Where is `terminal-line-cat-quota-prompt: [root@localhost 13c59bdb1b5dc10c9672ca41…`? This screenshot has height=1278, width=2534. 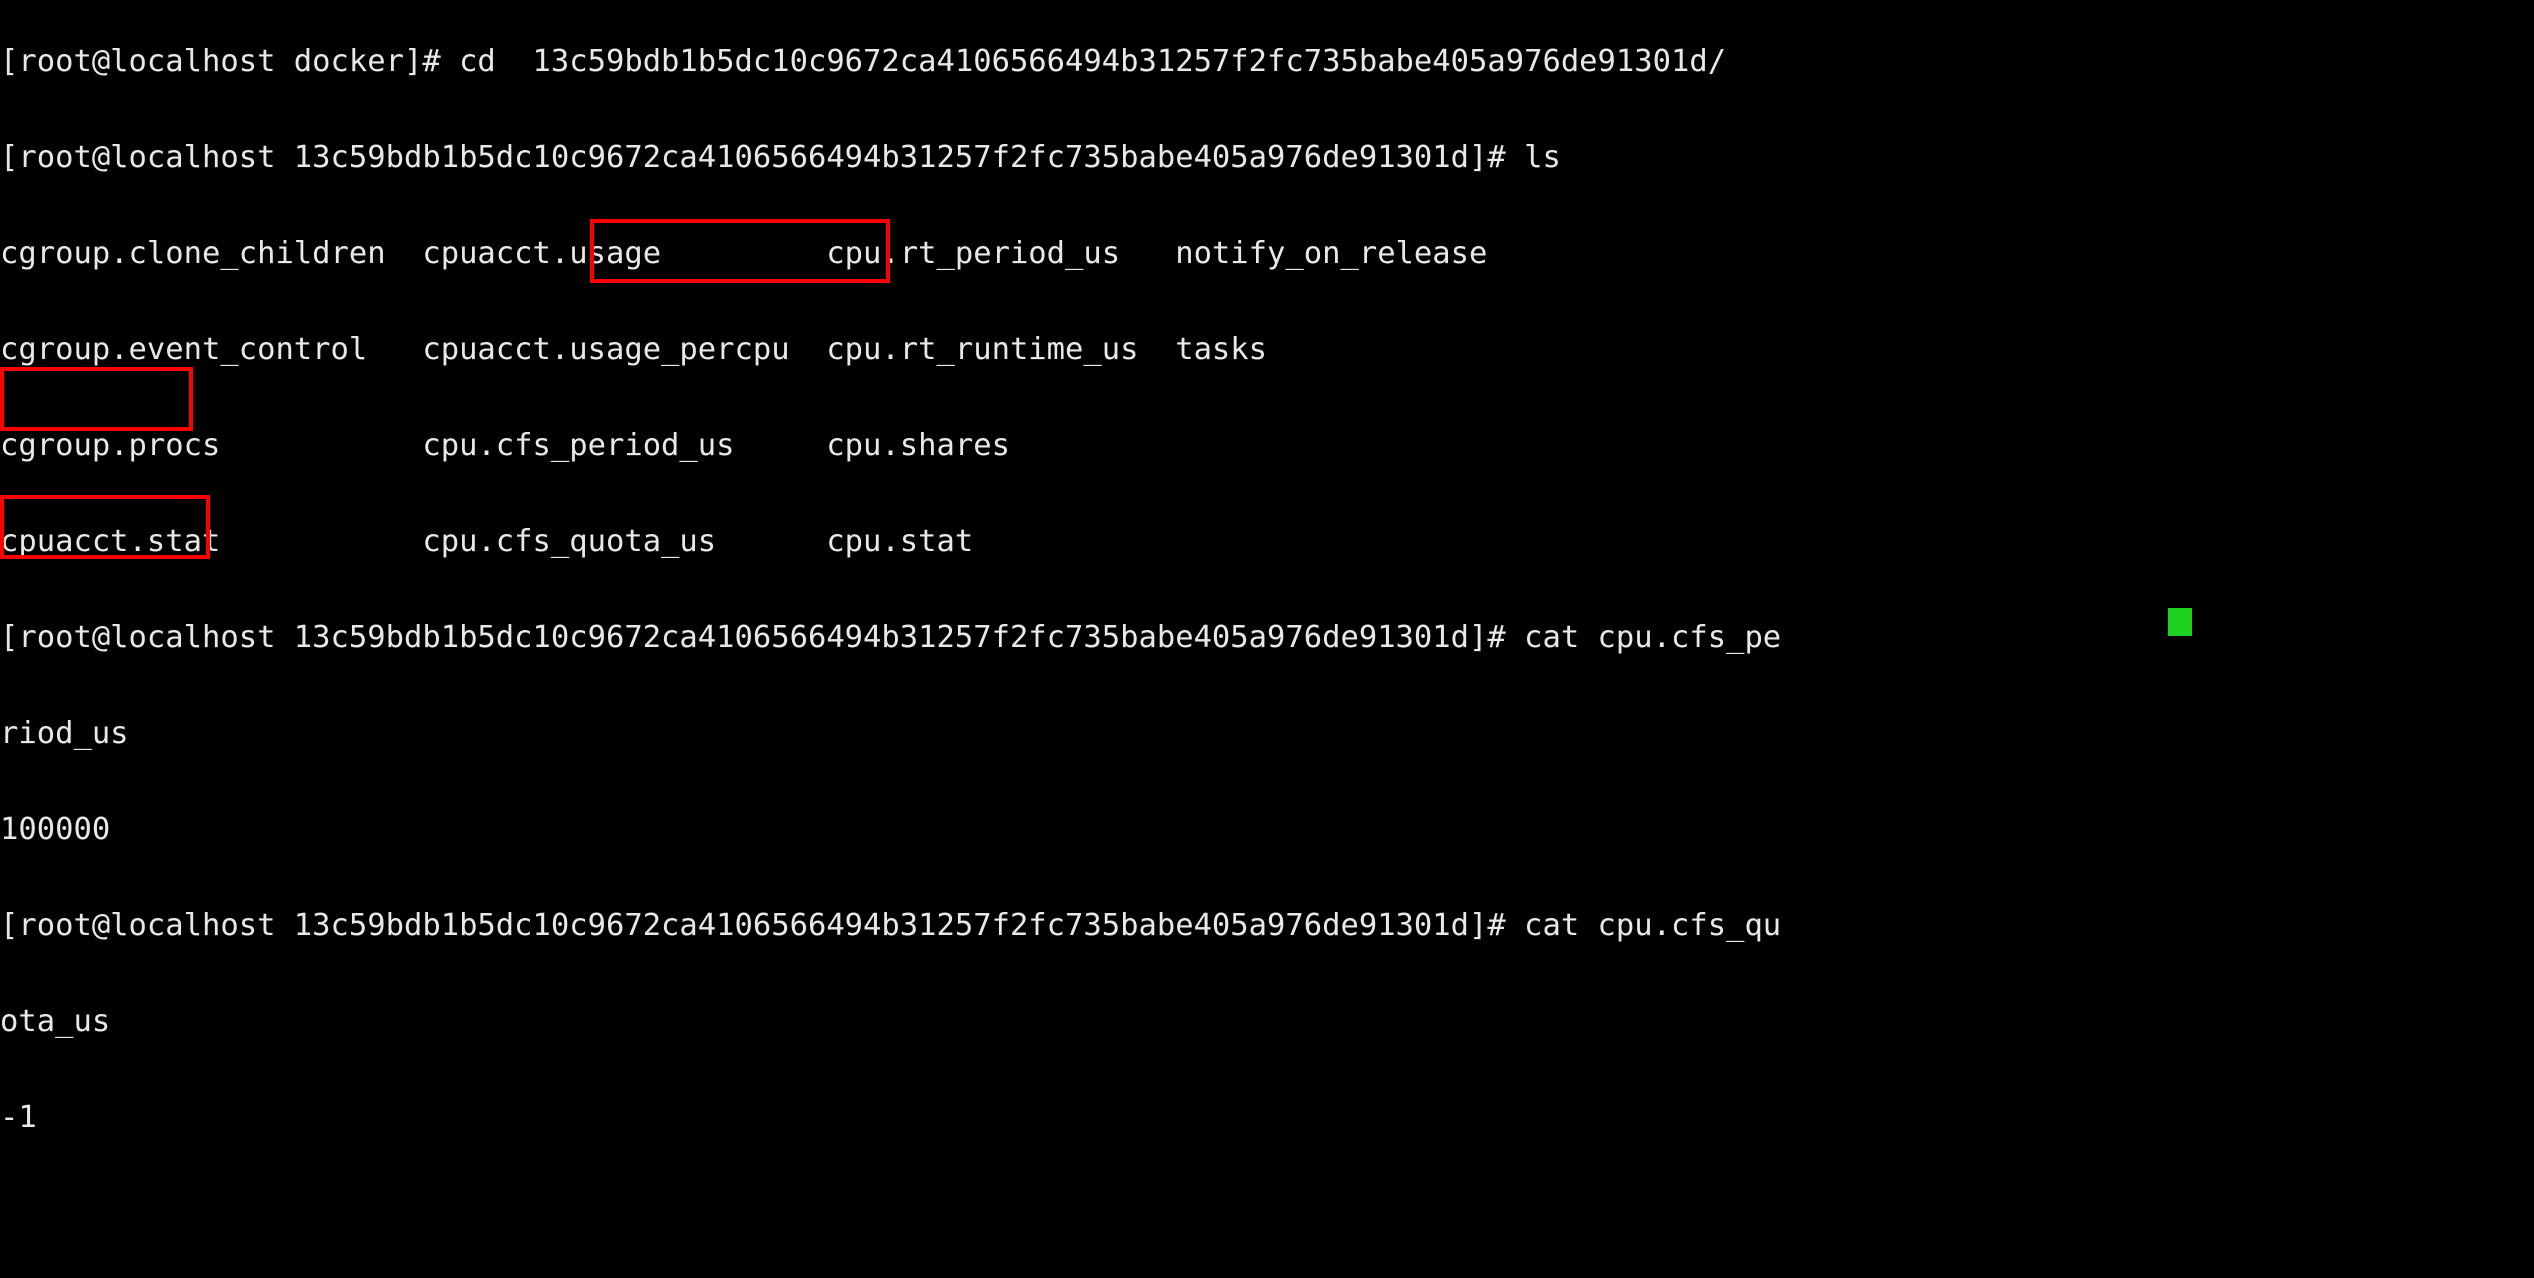
terminal-line-cat-quota-prompt: [root@localhost 13c59bdb1b5dc10c9672ca41… is located at coordinates (891, 925).